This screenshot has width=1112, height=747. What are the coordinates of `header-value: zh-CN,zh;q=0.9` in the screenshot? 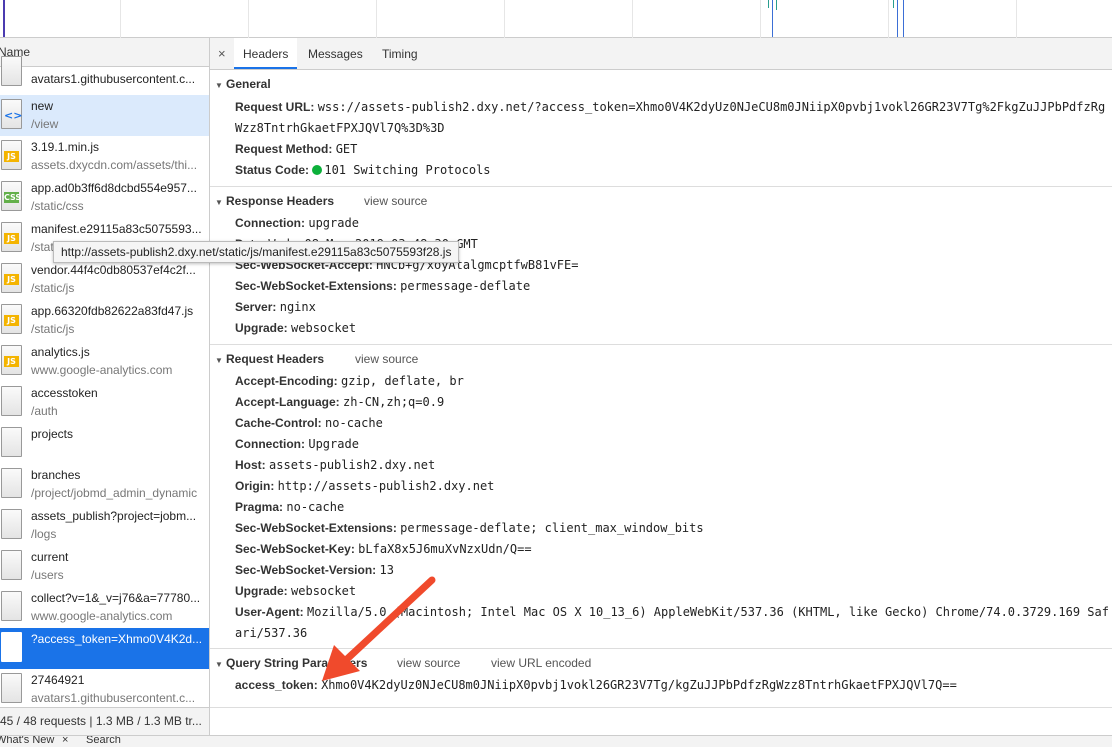 It's located at (394, 402).